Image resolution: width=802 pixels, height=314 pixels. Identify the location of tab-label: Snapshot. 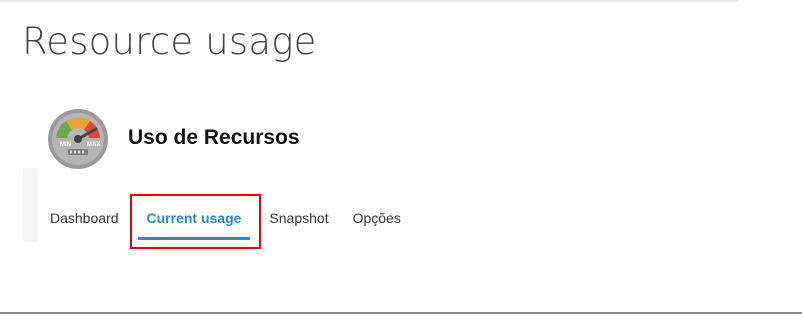
(299, 218).